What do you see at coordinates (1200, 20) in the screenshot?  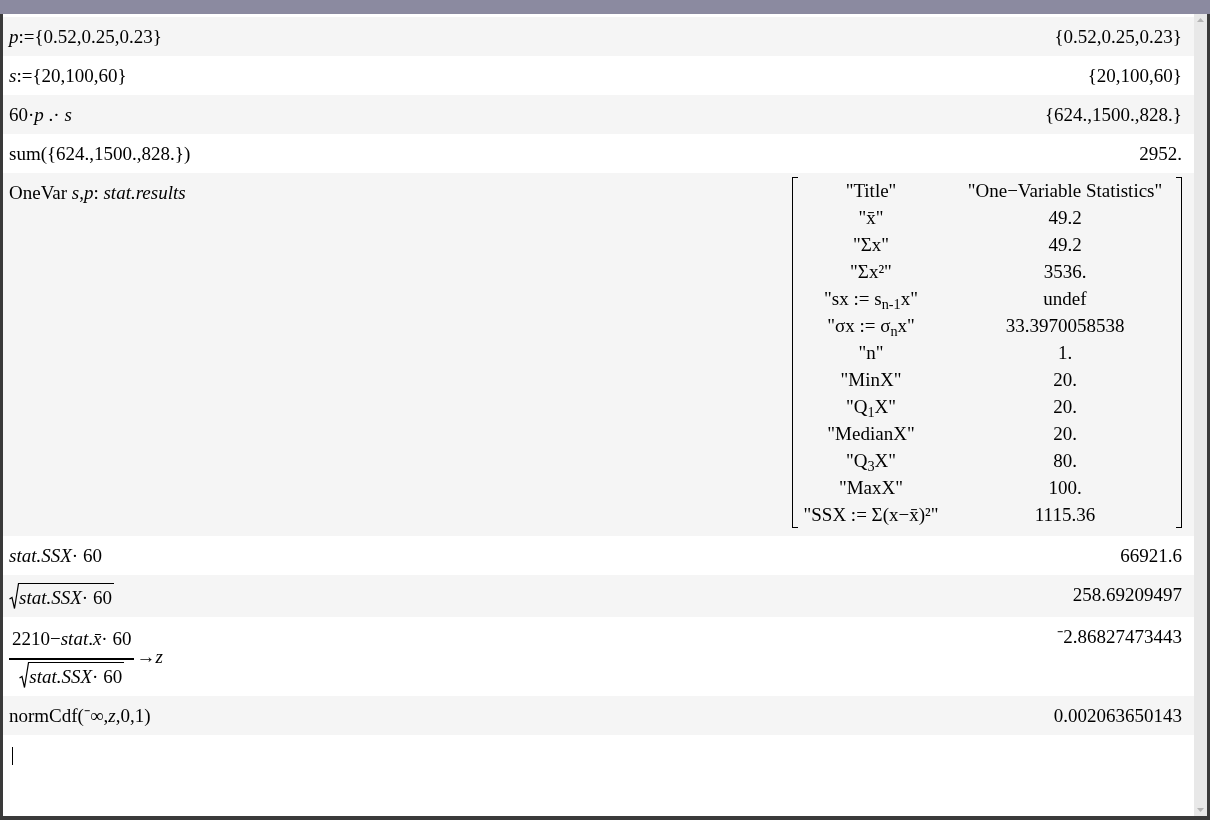 I see `up-arrow-icon` at bounding box center [1200, 20].